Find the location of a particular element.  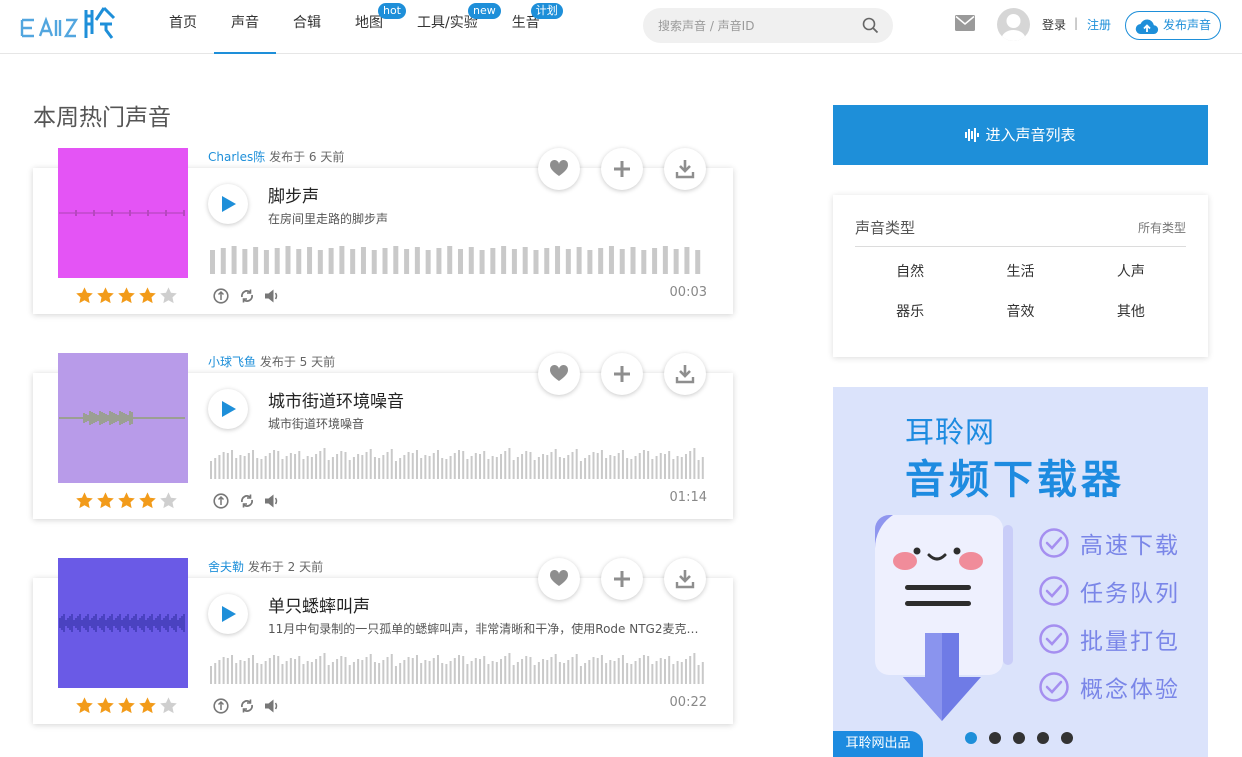

type-life: 生活 is located at coordinates (1020, 272).